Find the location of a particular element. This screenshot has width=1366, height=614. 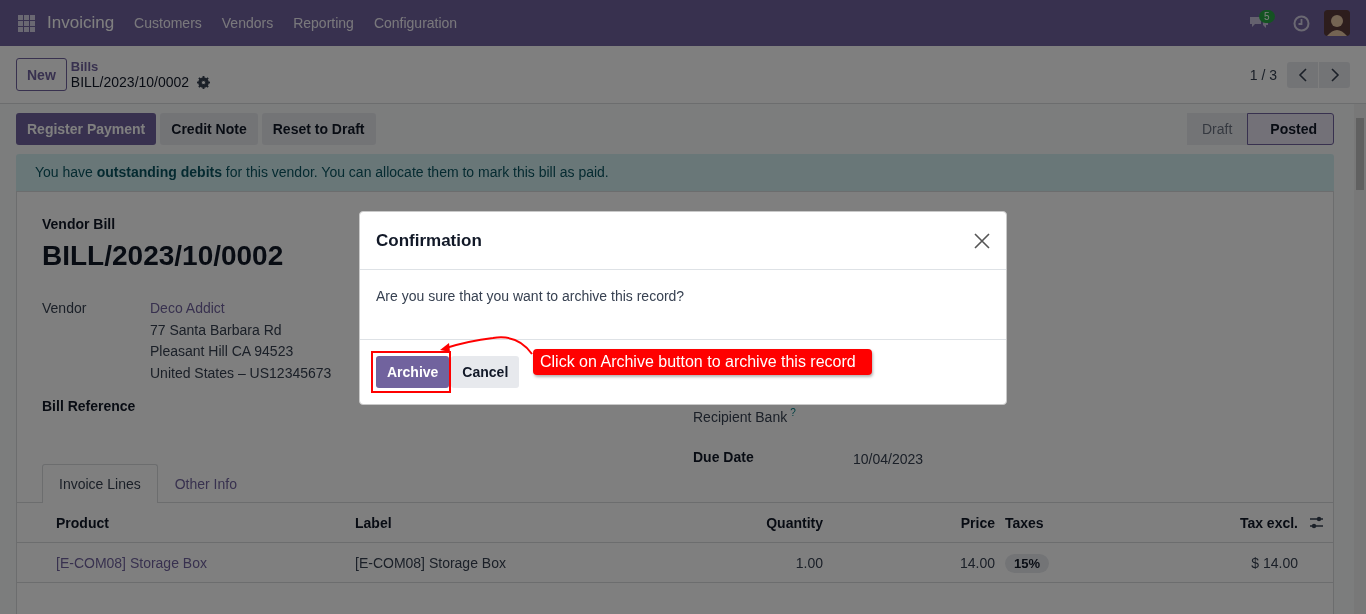

status-step: Posted is located at coordinates (1290, 129).